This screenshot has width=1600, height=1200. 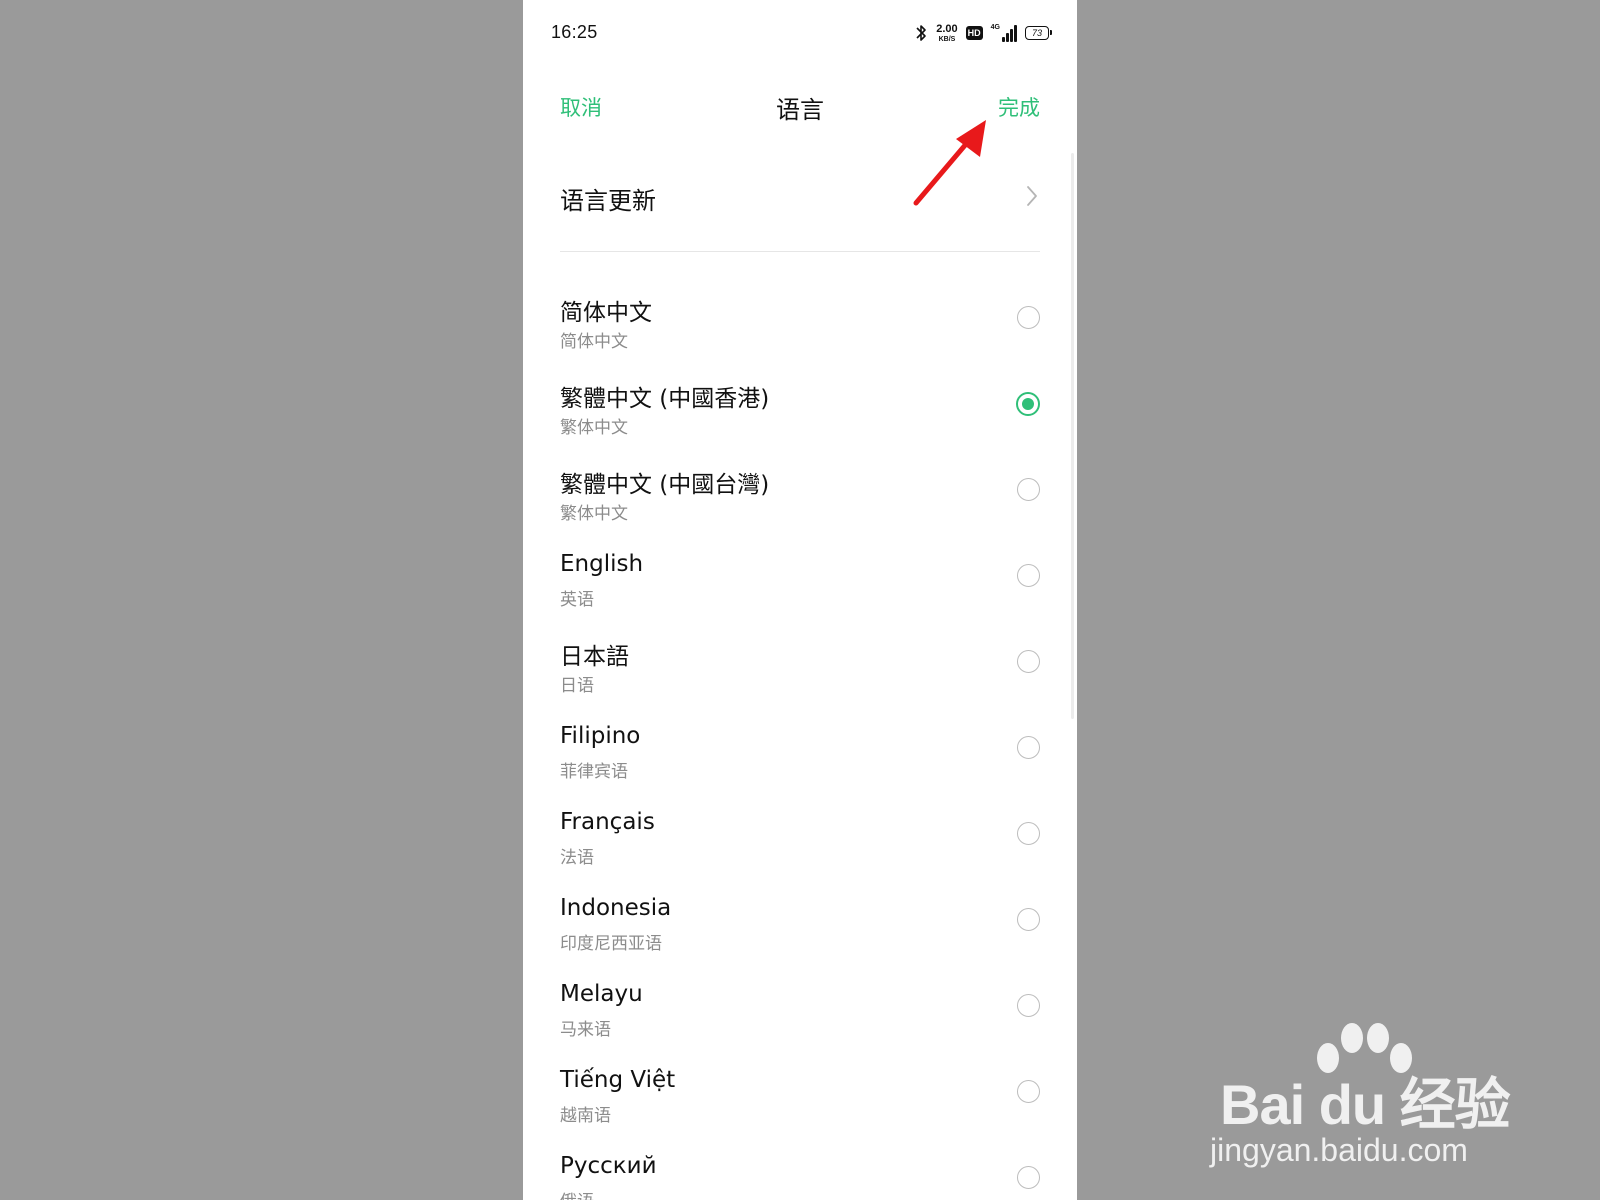 I want to click on language-update-label: 语言更新, so click(x=608, y=201).